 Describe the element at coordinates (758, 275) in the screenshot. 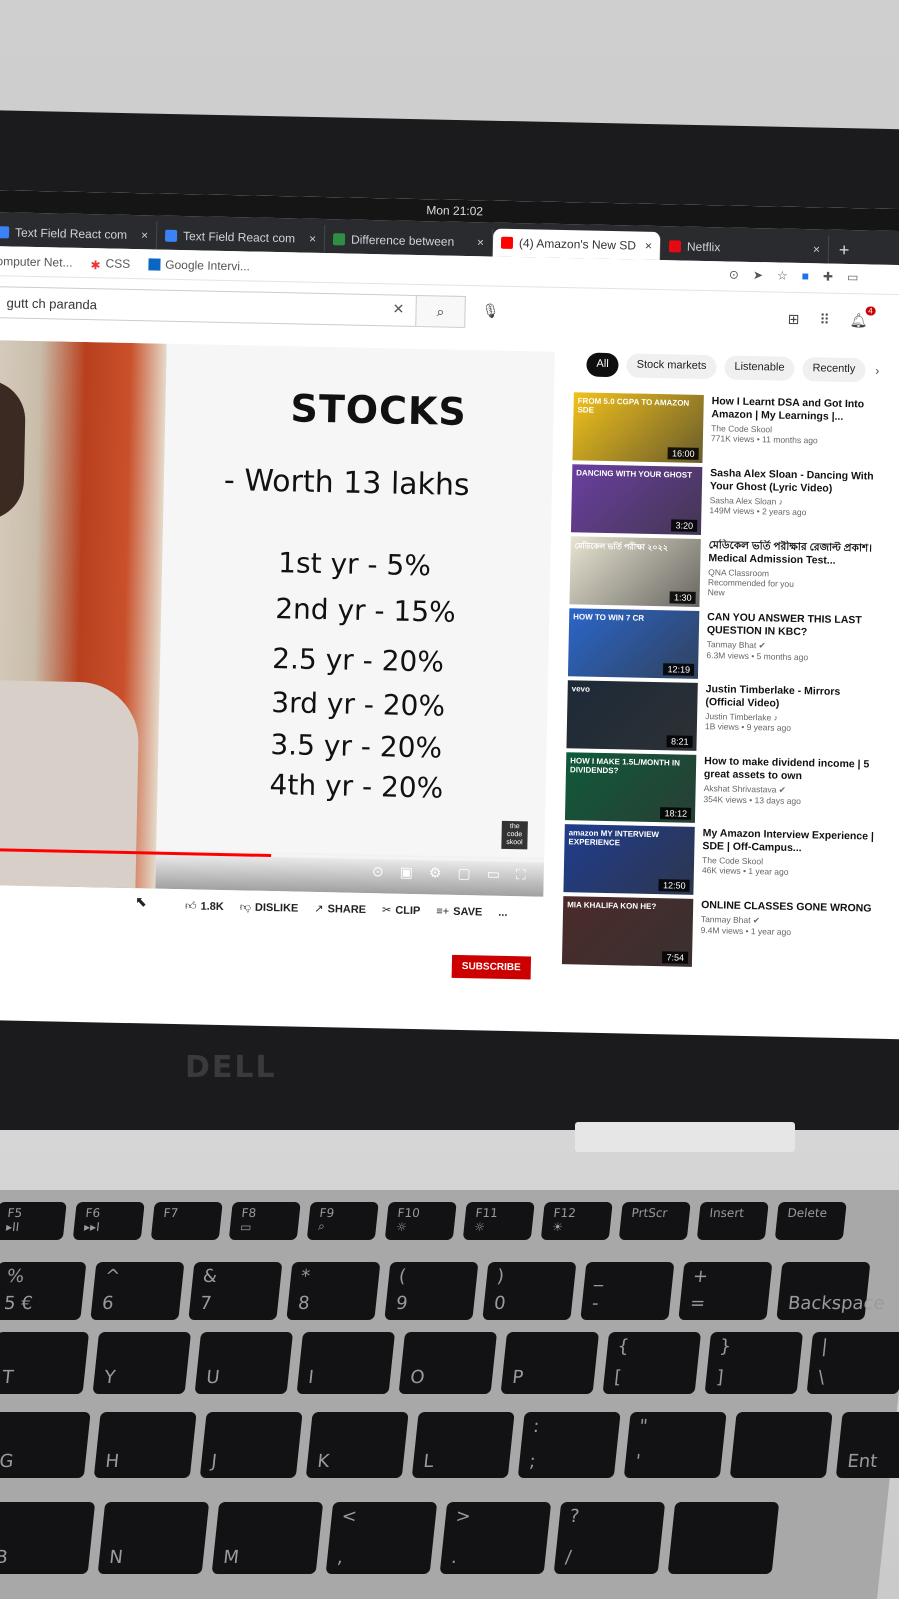

I see `share-icon: ➤` at that location.